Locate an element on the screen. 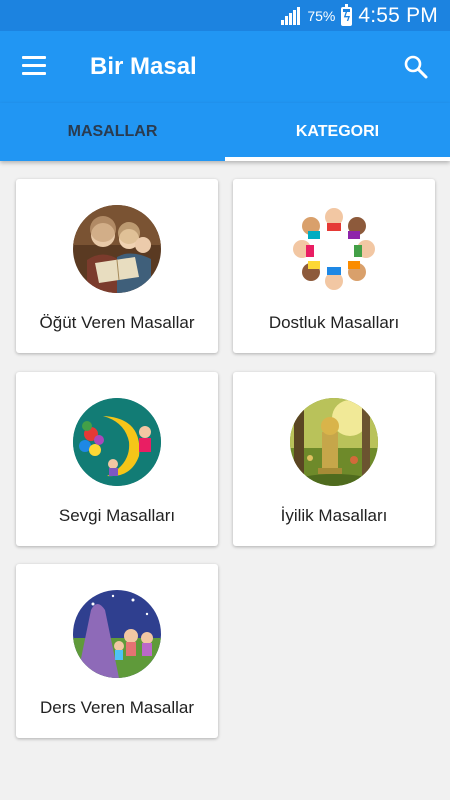 The image size is (450, 800). category-label: Öğüt Veren Masallar is located at coordinates (117, 322).